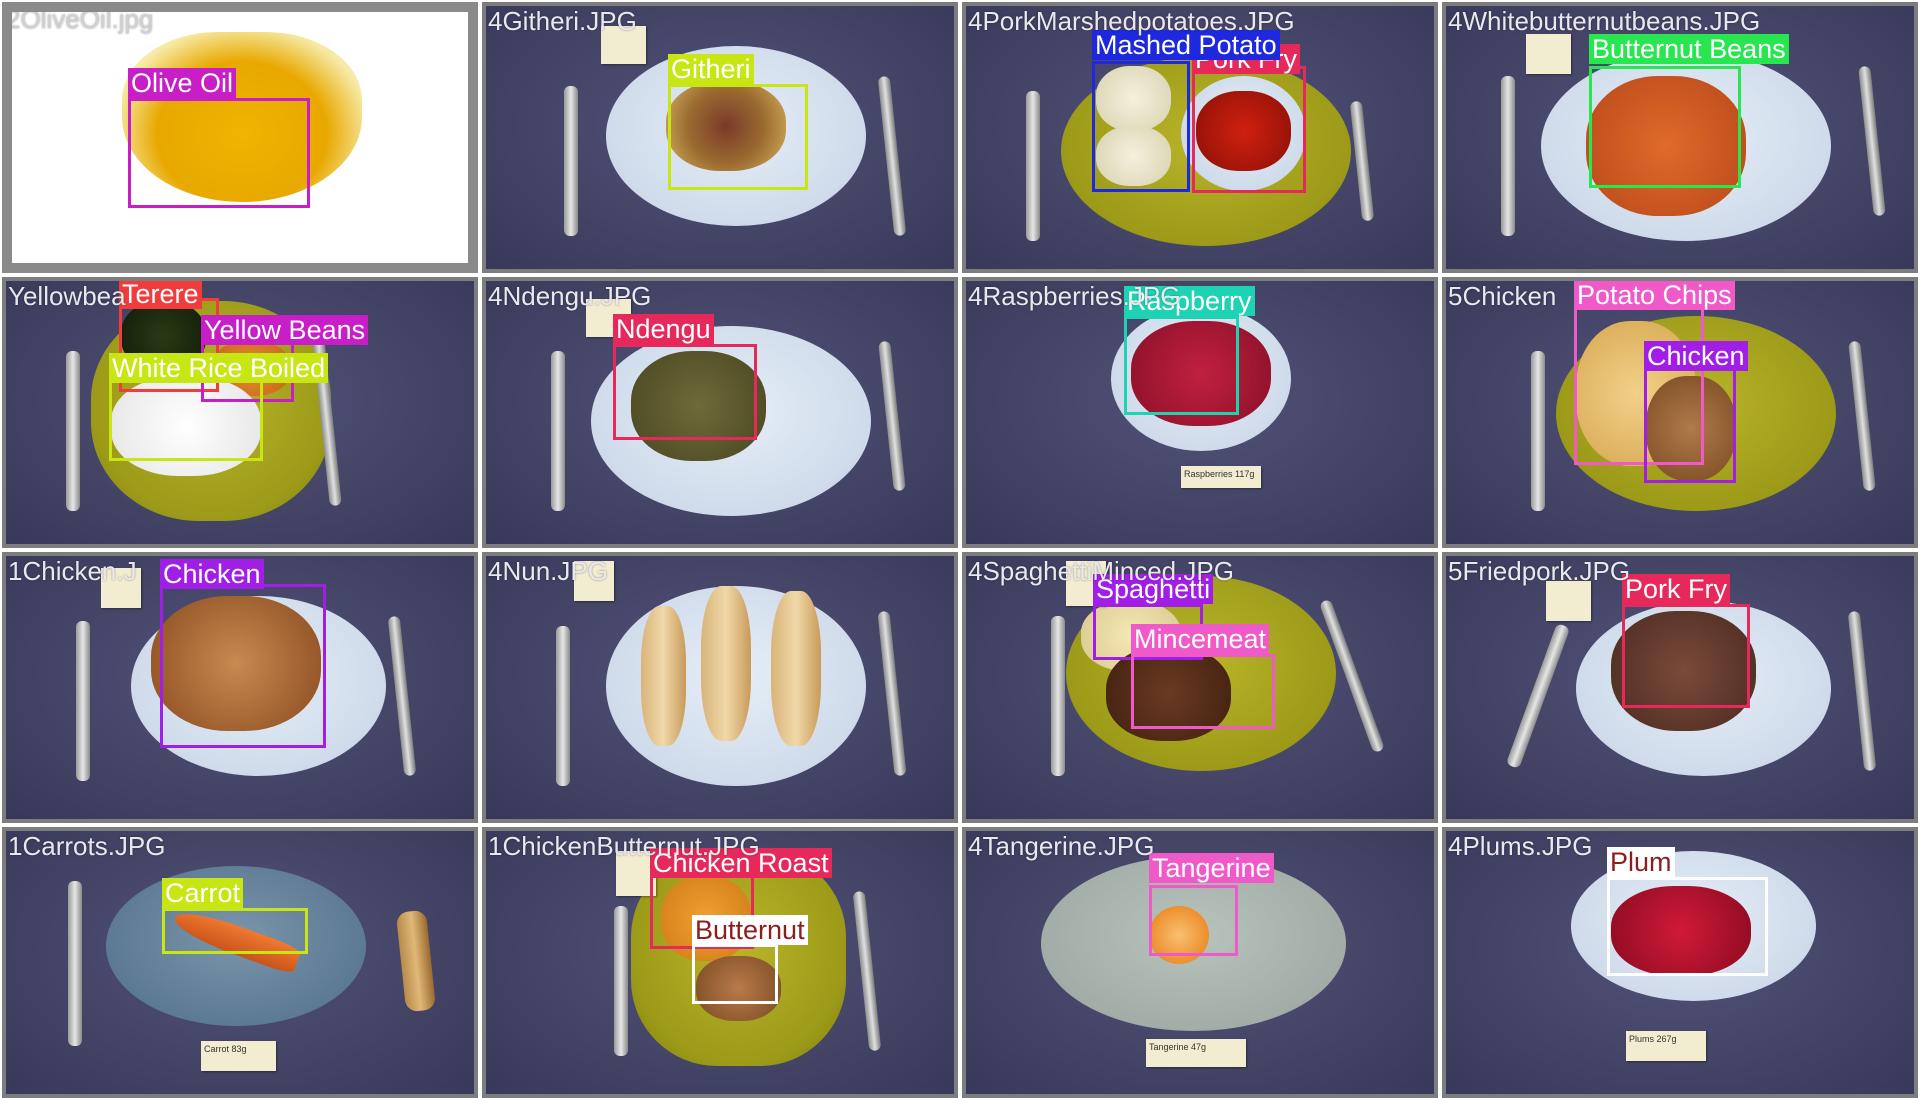 Image resolution: width=1920 pixels, height=1100 pixels. What do you see at coordinates (1520, 846) in the screenshot?
I see `tile-filename: 4Plums.JPG` at bounding box center [1520, 846].